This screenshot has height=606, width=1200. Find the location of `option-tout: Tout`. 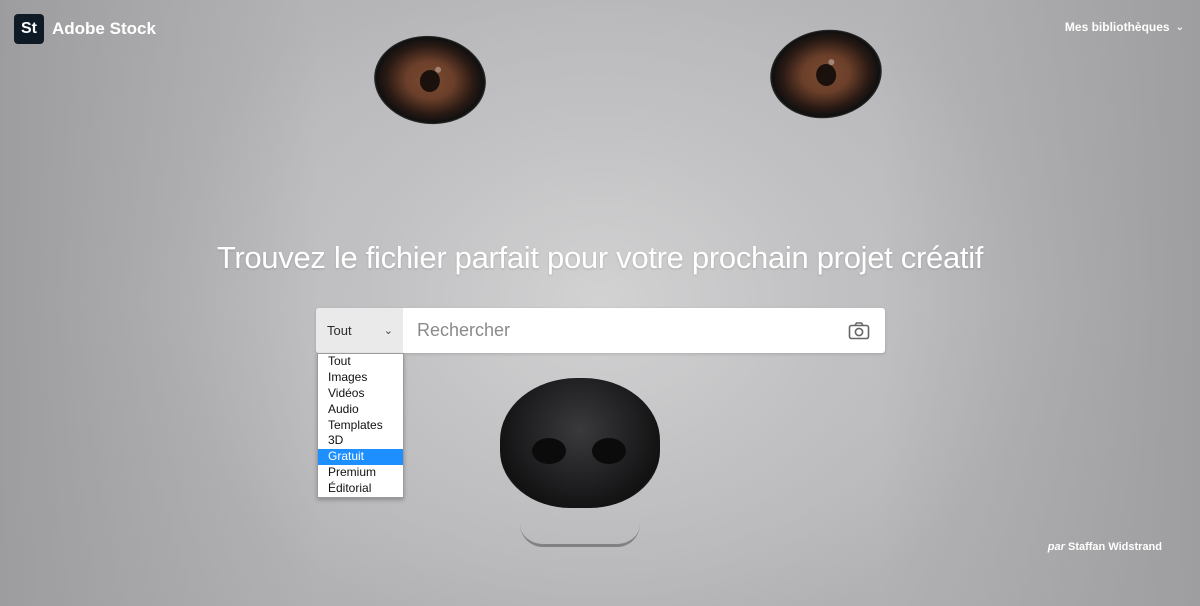

option-tout: Tout is located at coordinates (360, 362).